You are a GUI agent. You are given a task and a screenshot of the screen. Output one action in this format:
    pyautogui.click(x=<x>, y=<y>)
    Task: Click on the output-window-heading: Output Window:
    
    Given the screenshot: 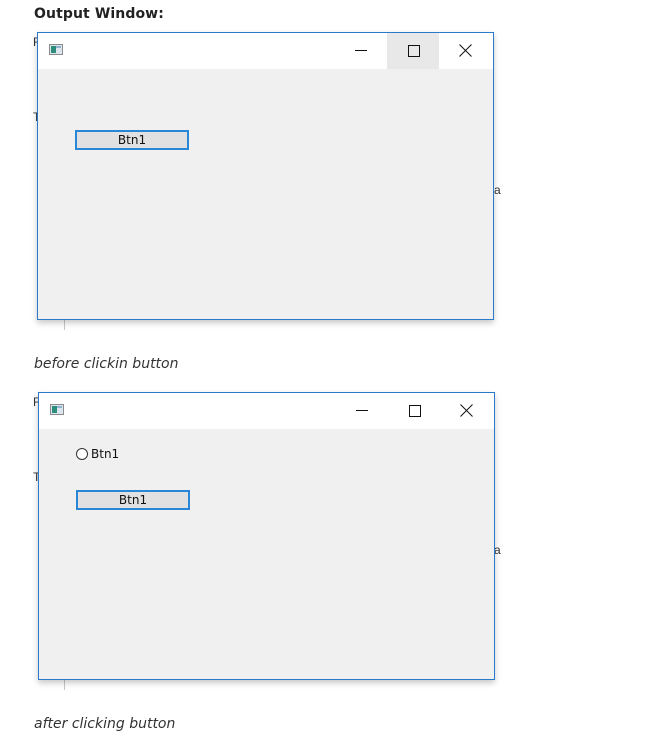 What is the action you would take?
    pyautogui.click(x=99, y=14)
    